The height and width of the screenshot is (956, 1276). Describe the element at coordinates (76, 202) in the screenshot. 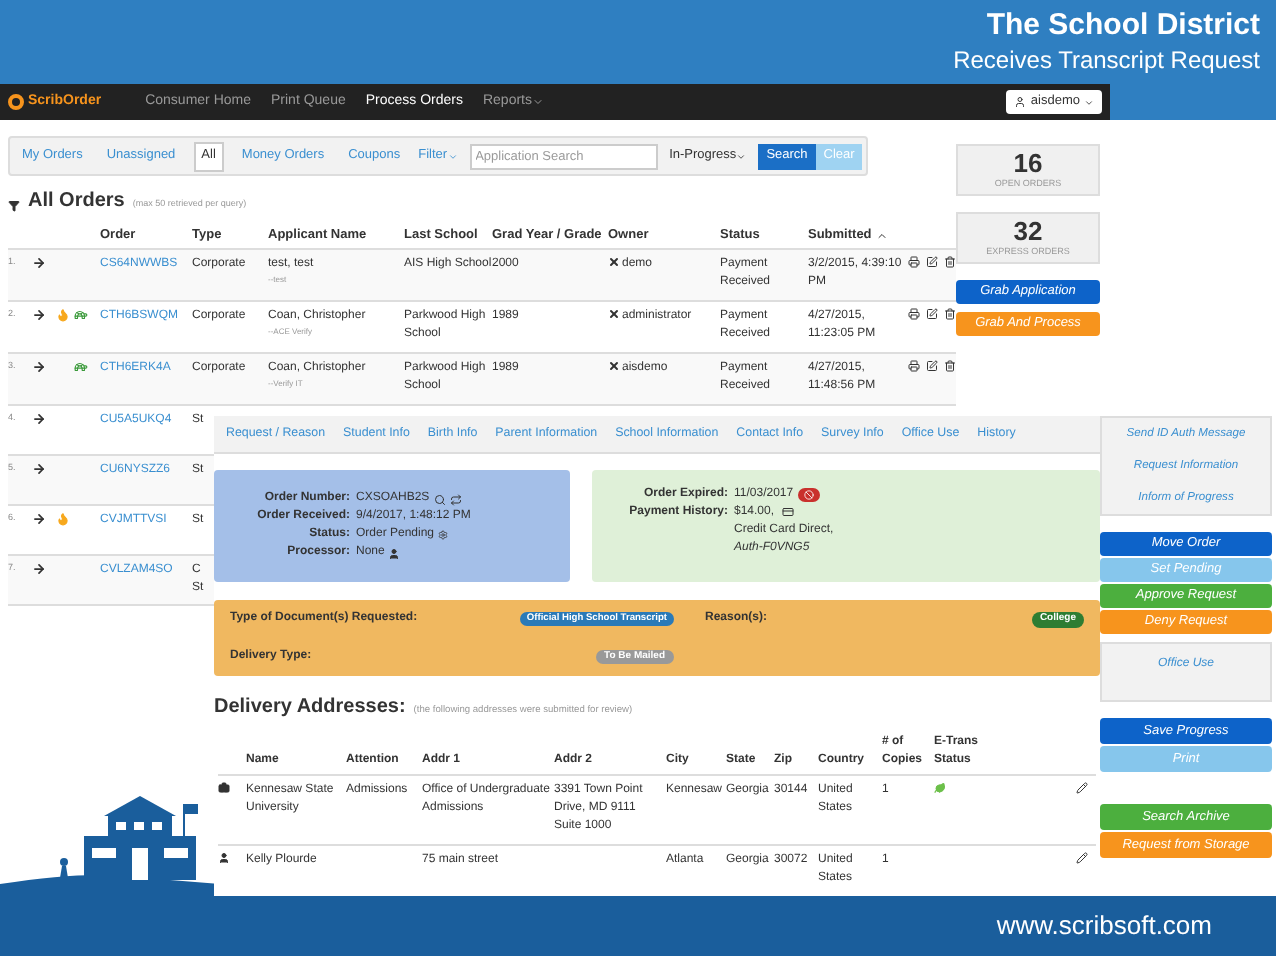

I see `section-title: All Orders` at that location.